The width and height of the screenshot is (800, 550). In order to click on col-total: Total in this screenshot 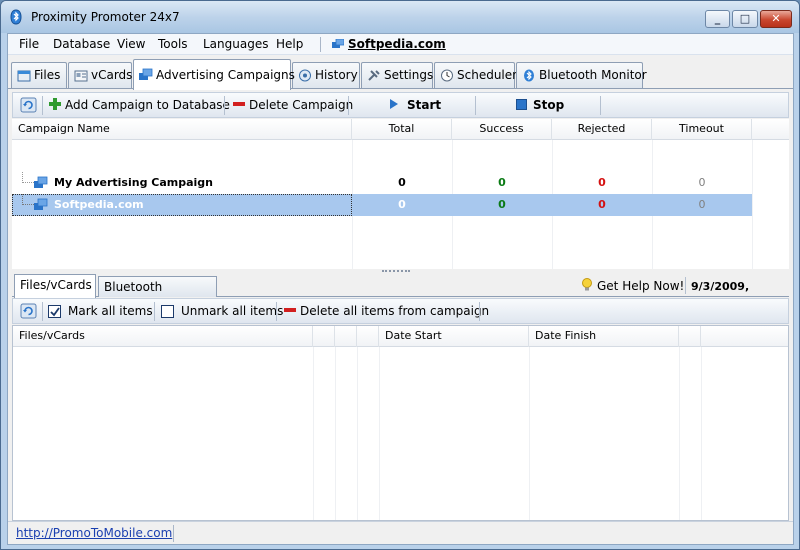, I will do `click(402, 129)`.